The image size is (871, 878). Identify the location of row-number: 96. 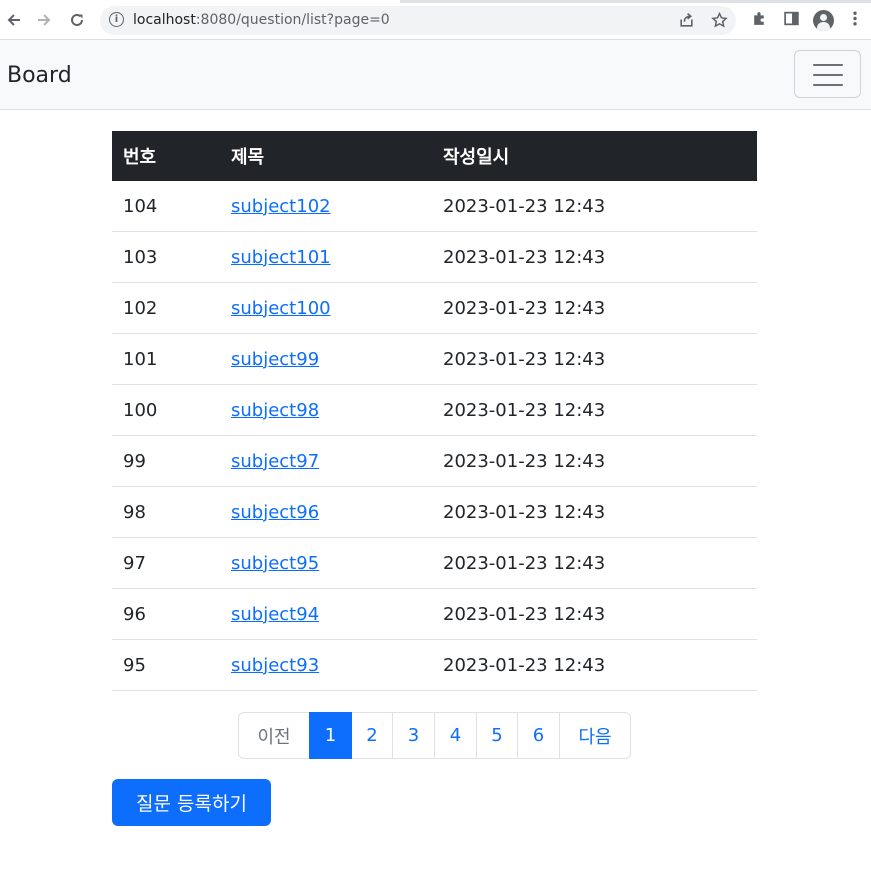
(166, 614).